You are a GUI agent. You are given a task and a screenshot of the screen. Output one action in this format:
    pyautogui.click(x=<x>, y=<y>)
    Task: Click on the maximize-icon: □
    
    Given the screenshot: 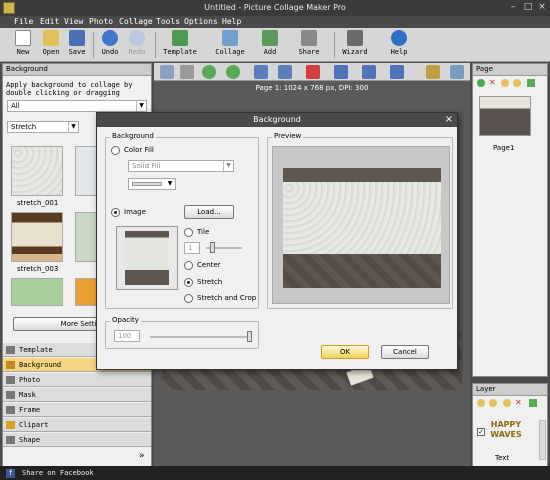 What is the action you would take?
    pyautogui.click(x=528, y=7)
    